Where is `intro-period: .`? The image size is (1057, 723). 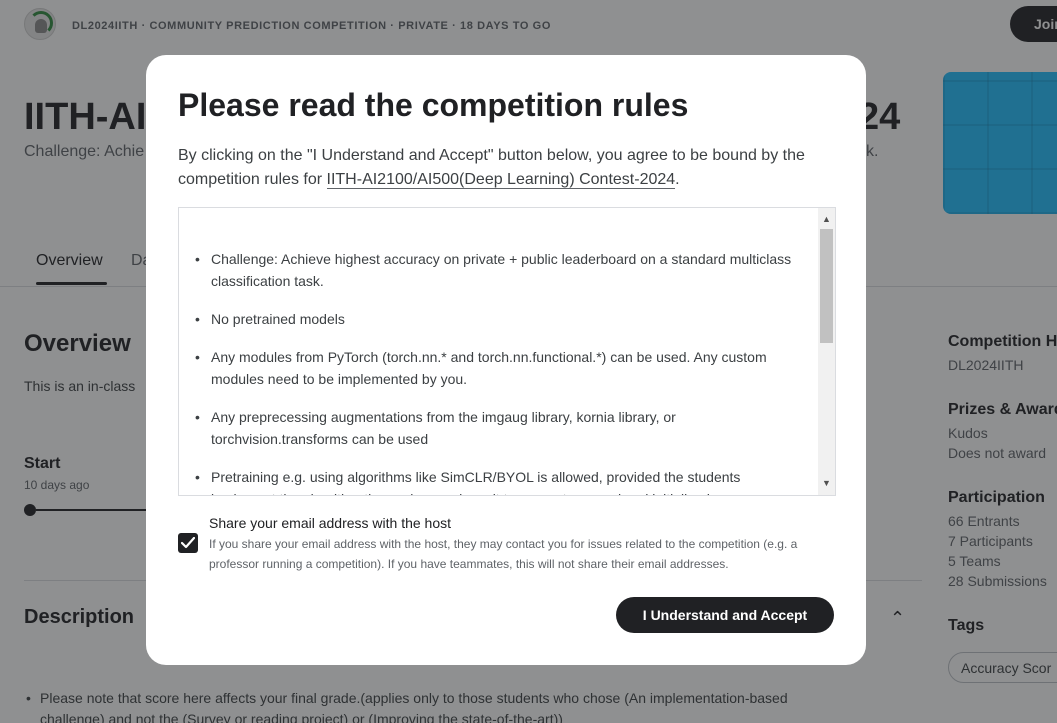 intro-period: . is located at coordinates (677, 179).